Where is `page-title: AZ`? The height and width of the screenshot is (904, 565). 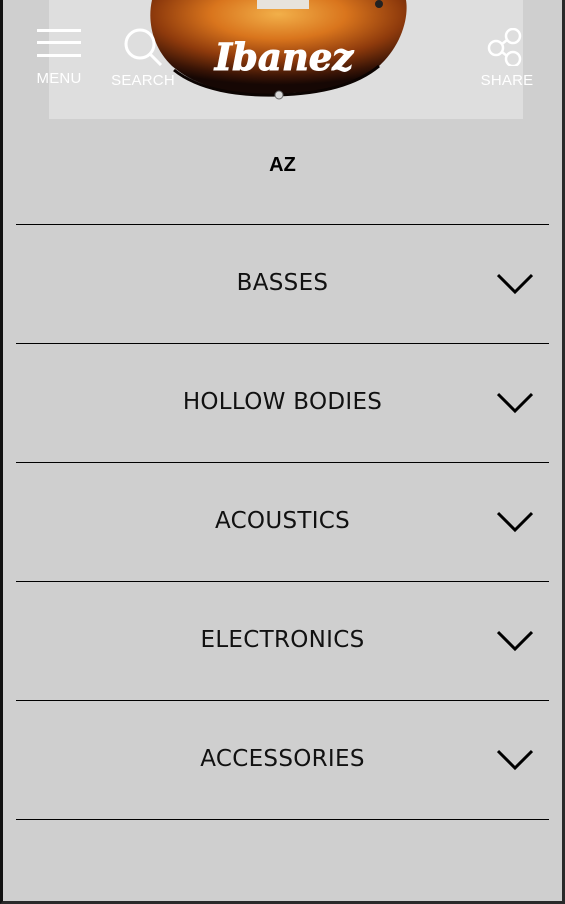 page-title: AZ is located at coordinates (282, 165).